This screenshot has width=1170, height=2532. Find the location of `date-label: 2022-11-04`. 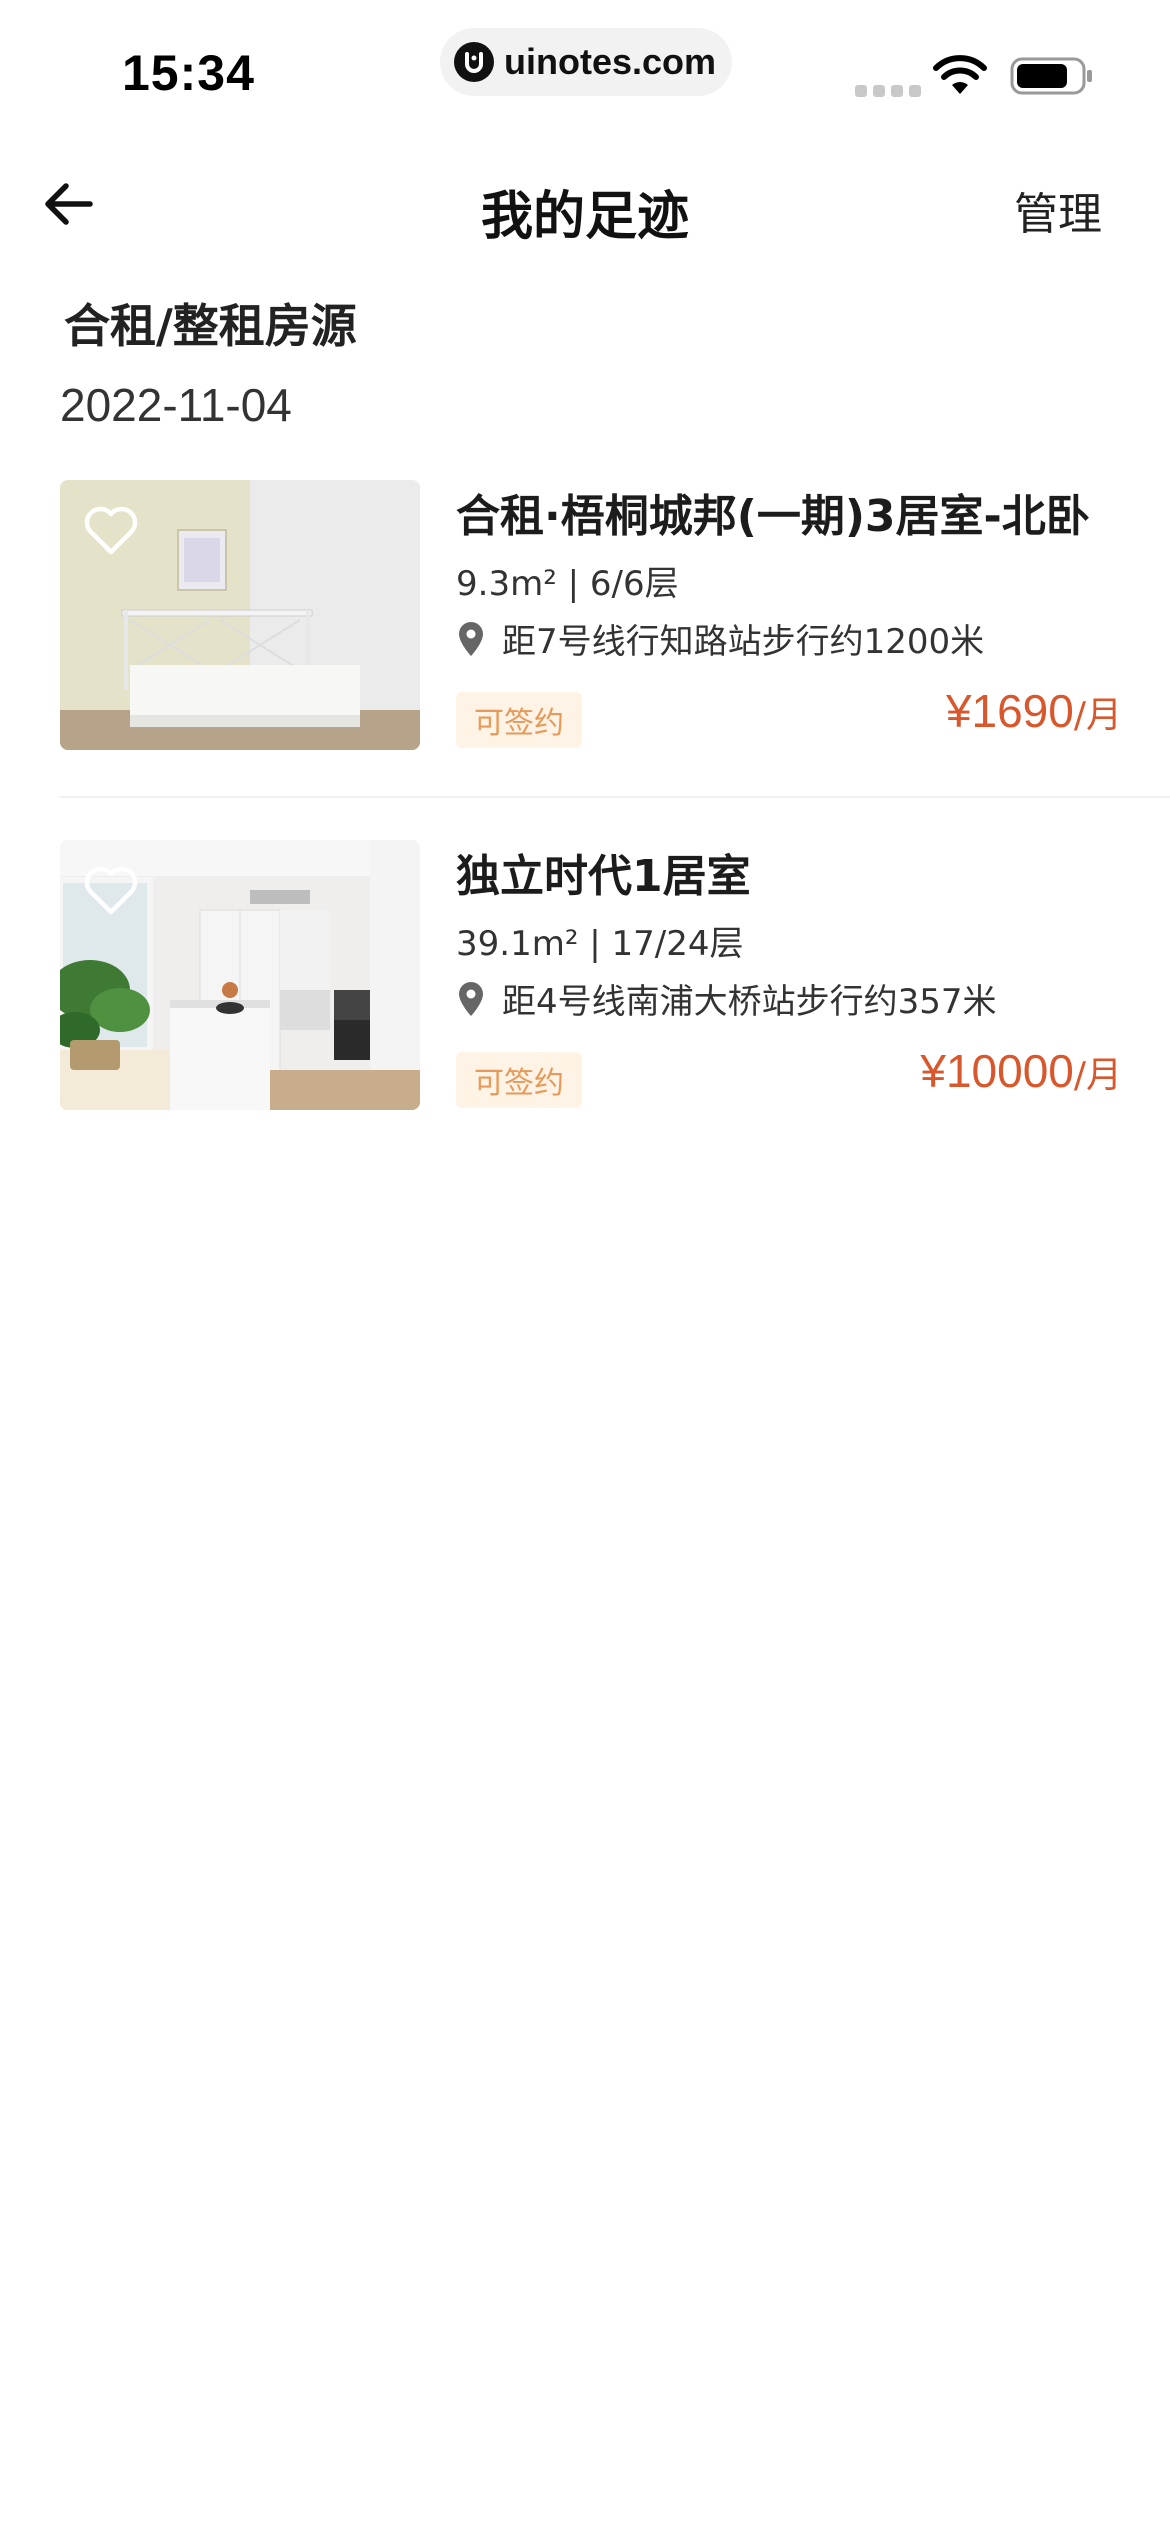

date-label: 2022-11-04 is located at coordinates (176, 405).